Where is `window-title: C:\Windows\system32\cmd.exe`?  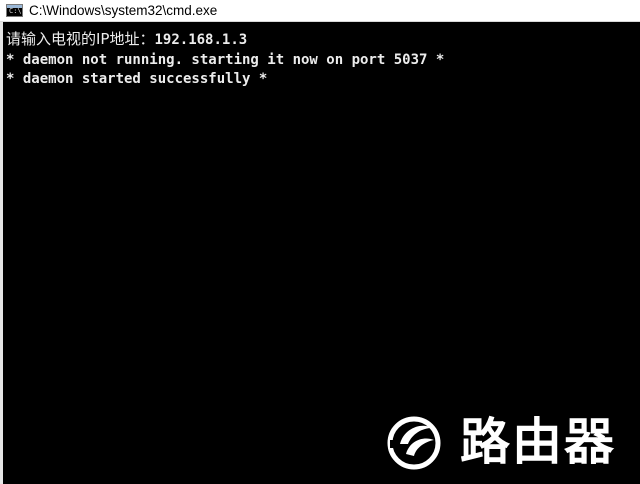
window-title: C:\Windows\system32\cmd.exe is located at coordinates (123, 10).